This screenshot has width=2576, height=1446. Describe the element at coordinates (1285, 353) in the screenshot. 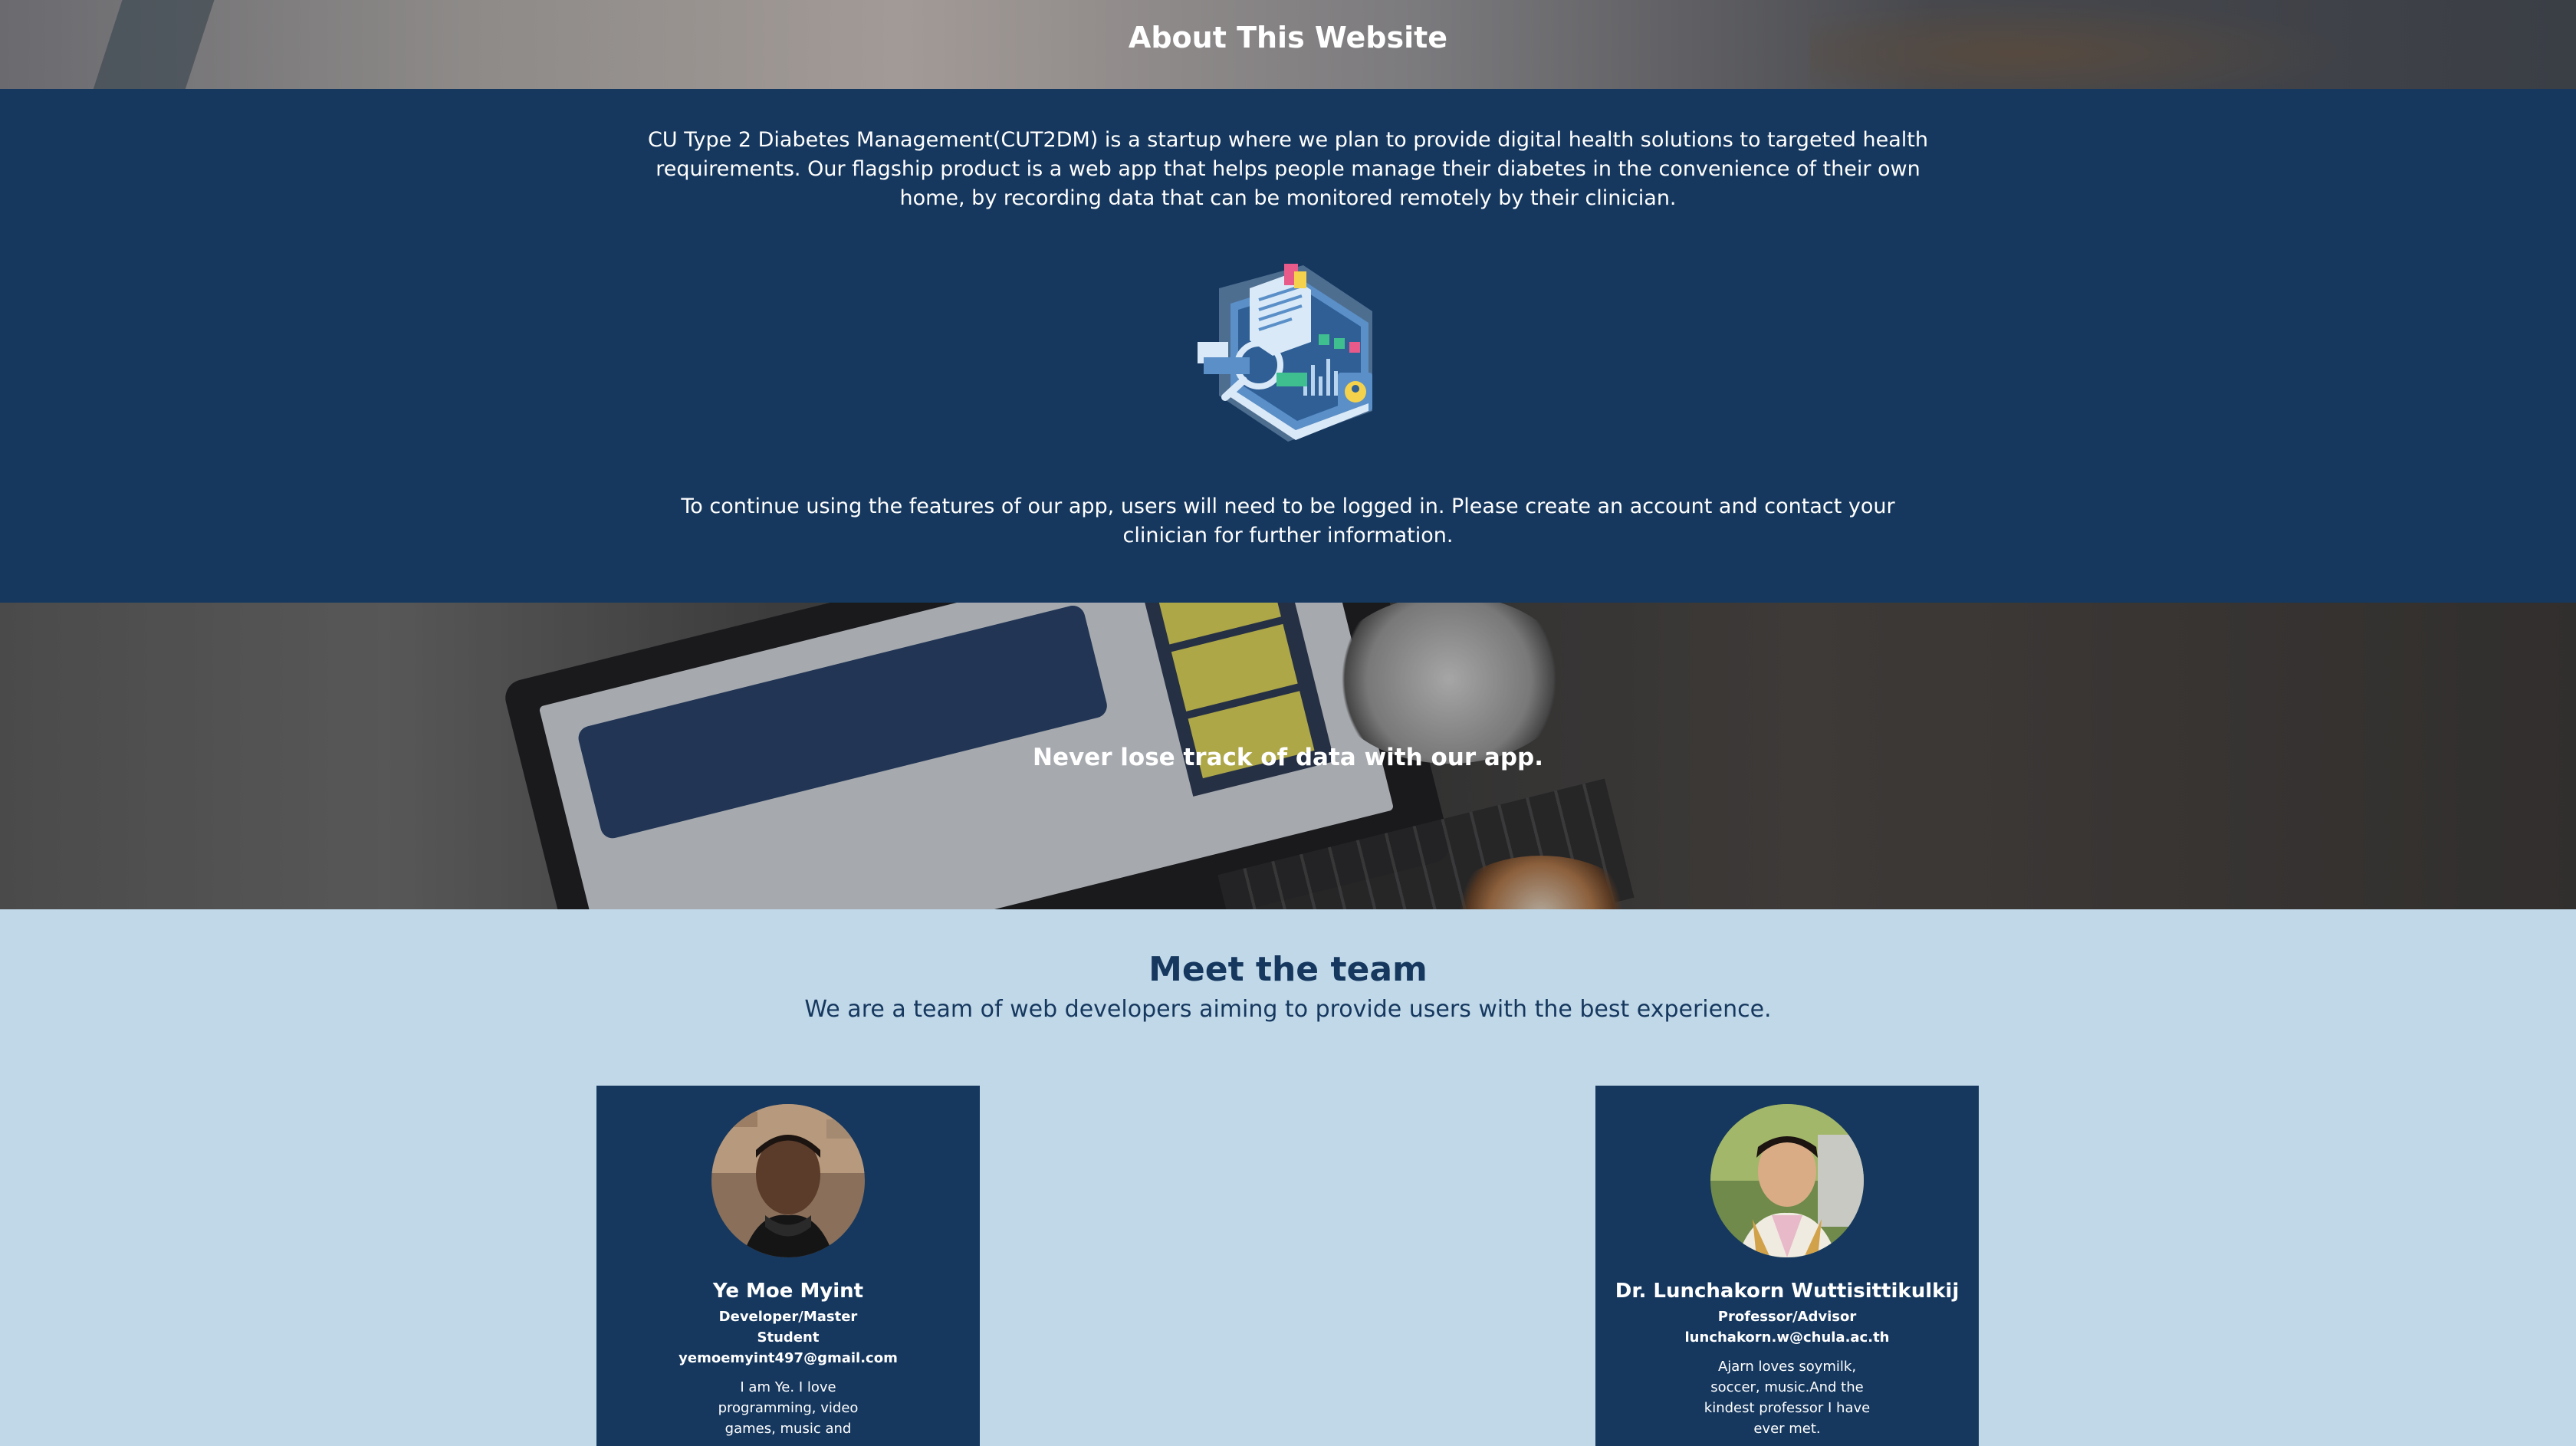

I see `dashboard-illustration-icon` at that location.